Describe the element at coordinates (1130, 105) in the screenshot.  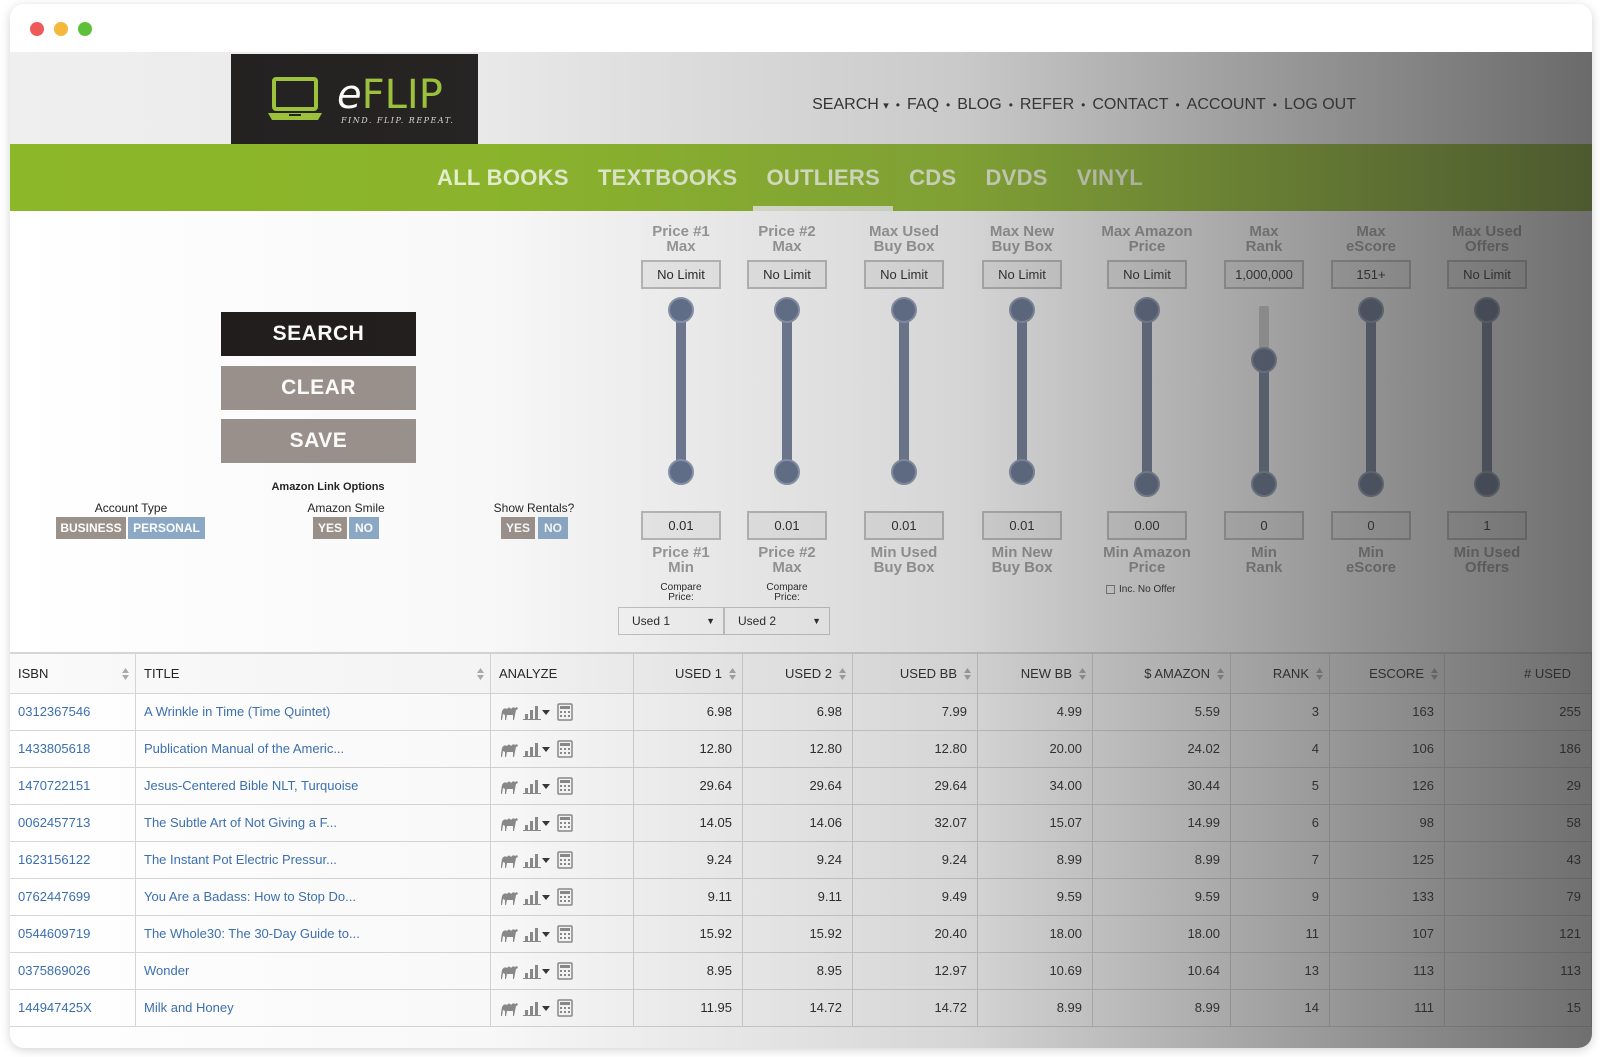
I see `nav-contact: CONTACT` at that location.